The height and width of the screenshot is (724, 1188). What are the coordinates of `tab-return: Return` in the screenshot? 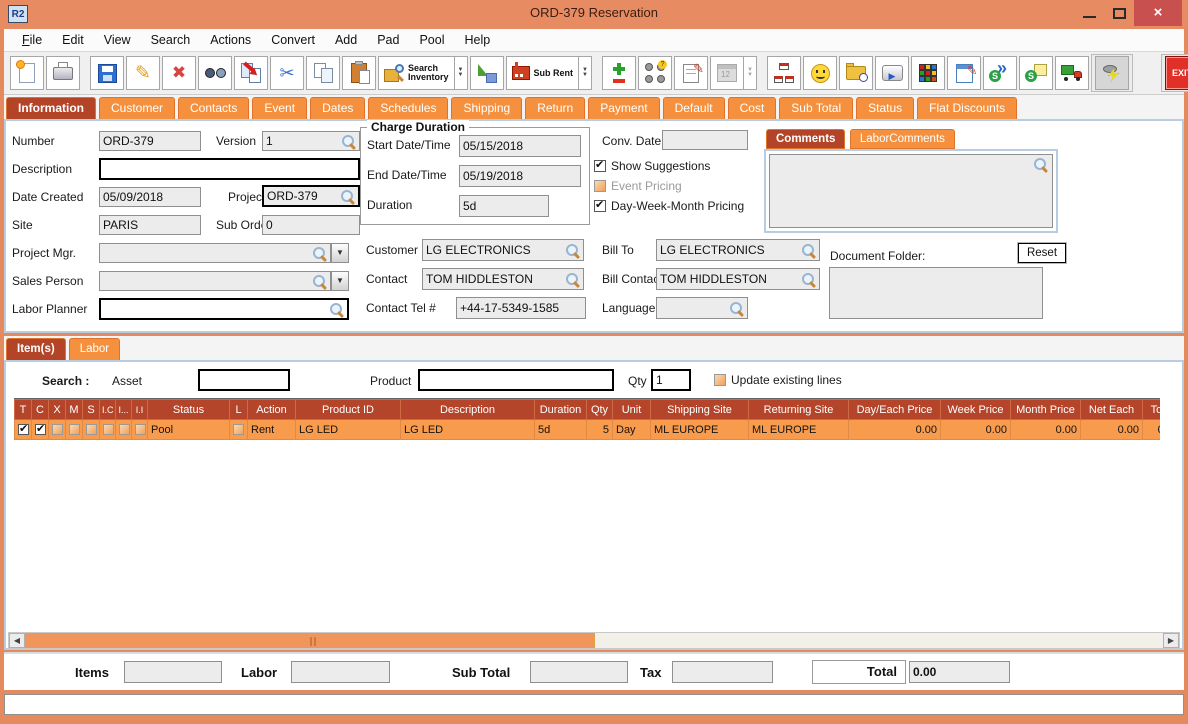 It's located at (555, 108).